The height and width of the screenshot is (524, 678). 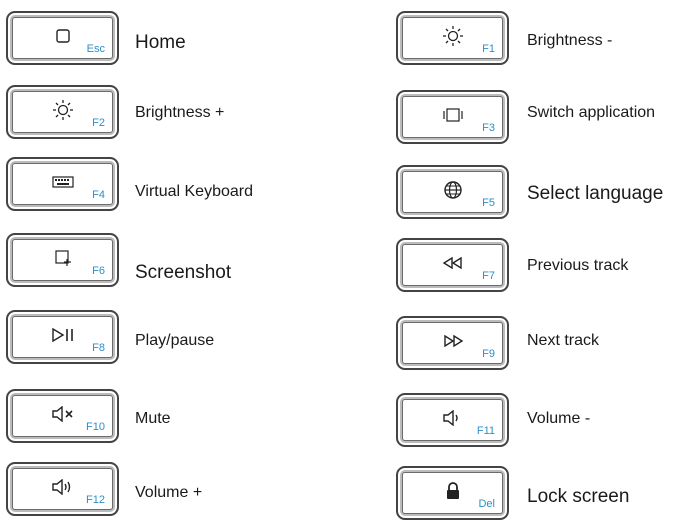 What do you see at coordinates (485, 431) in the screenshot?
I see `key-fn-label: F11` at bounding box center [485, 431].